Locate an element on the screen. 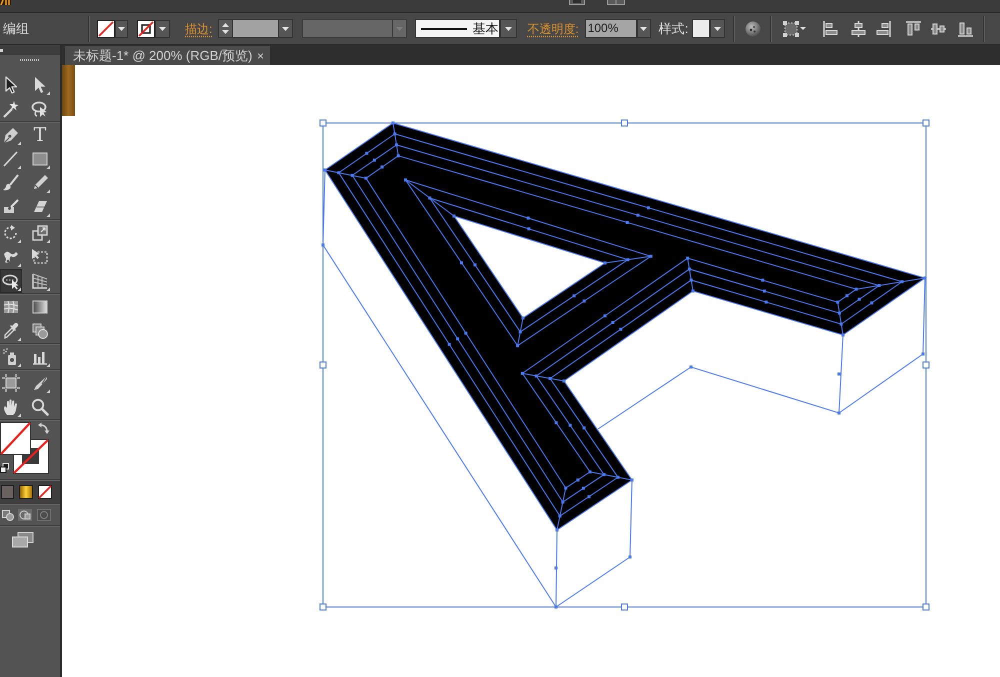 Image resolution: width=1000 pixels, height=677 pixels. hand-icon is located at coordinates (11, 407).